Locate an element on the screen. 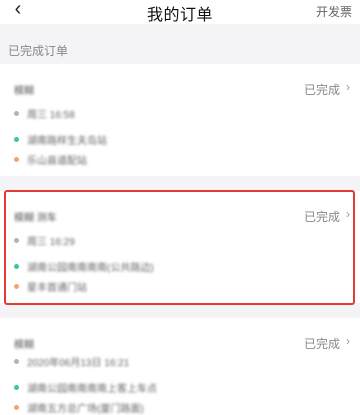 This screenshot has height=415, width=360. order-destination-row: 星丰首通门站 is located at coordinates (50, 286).